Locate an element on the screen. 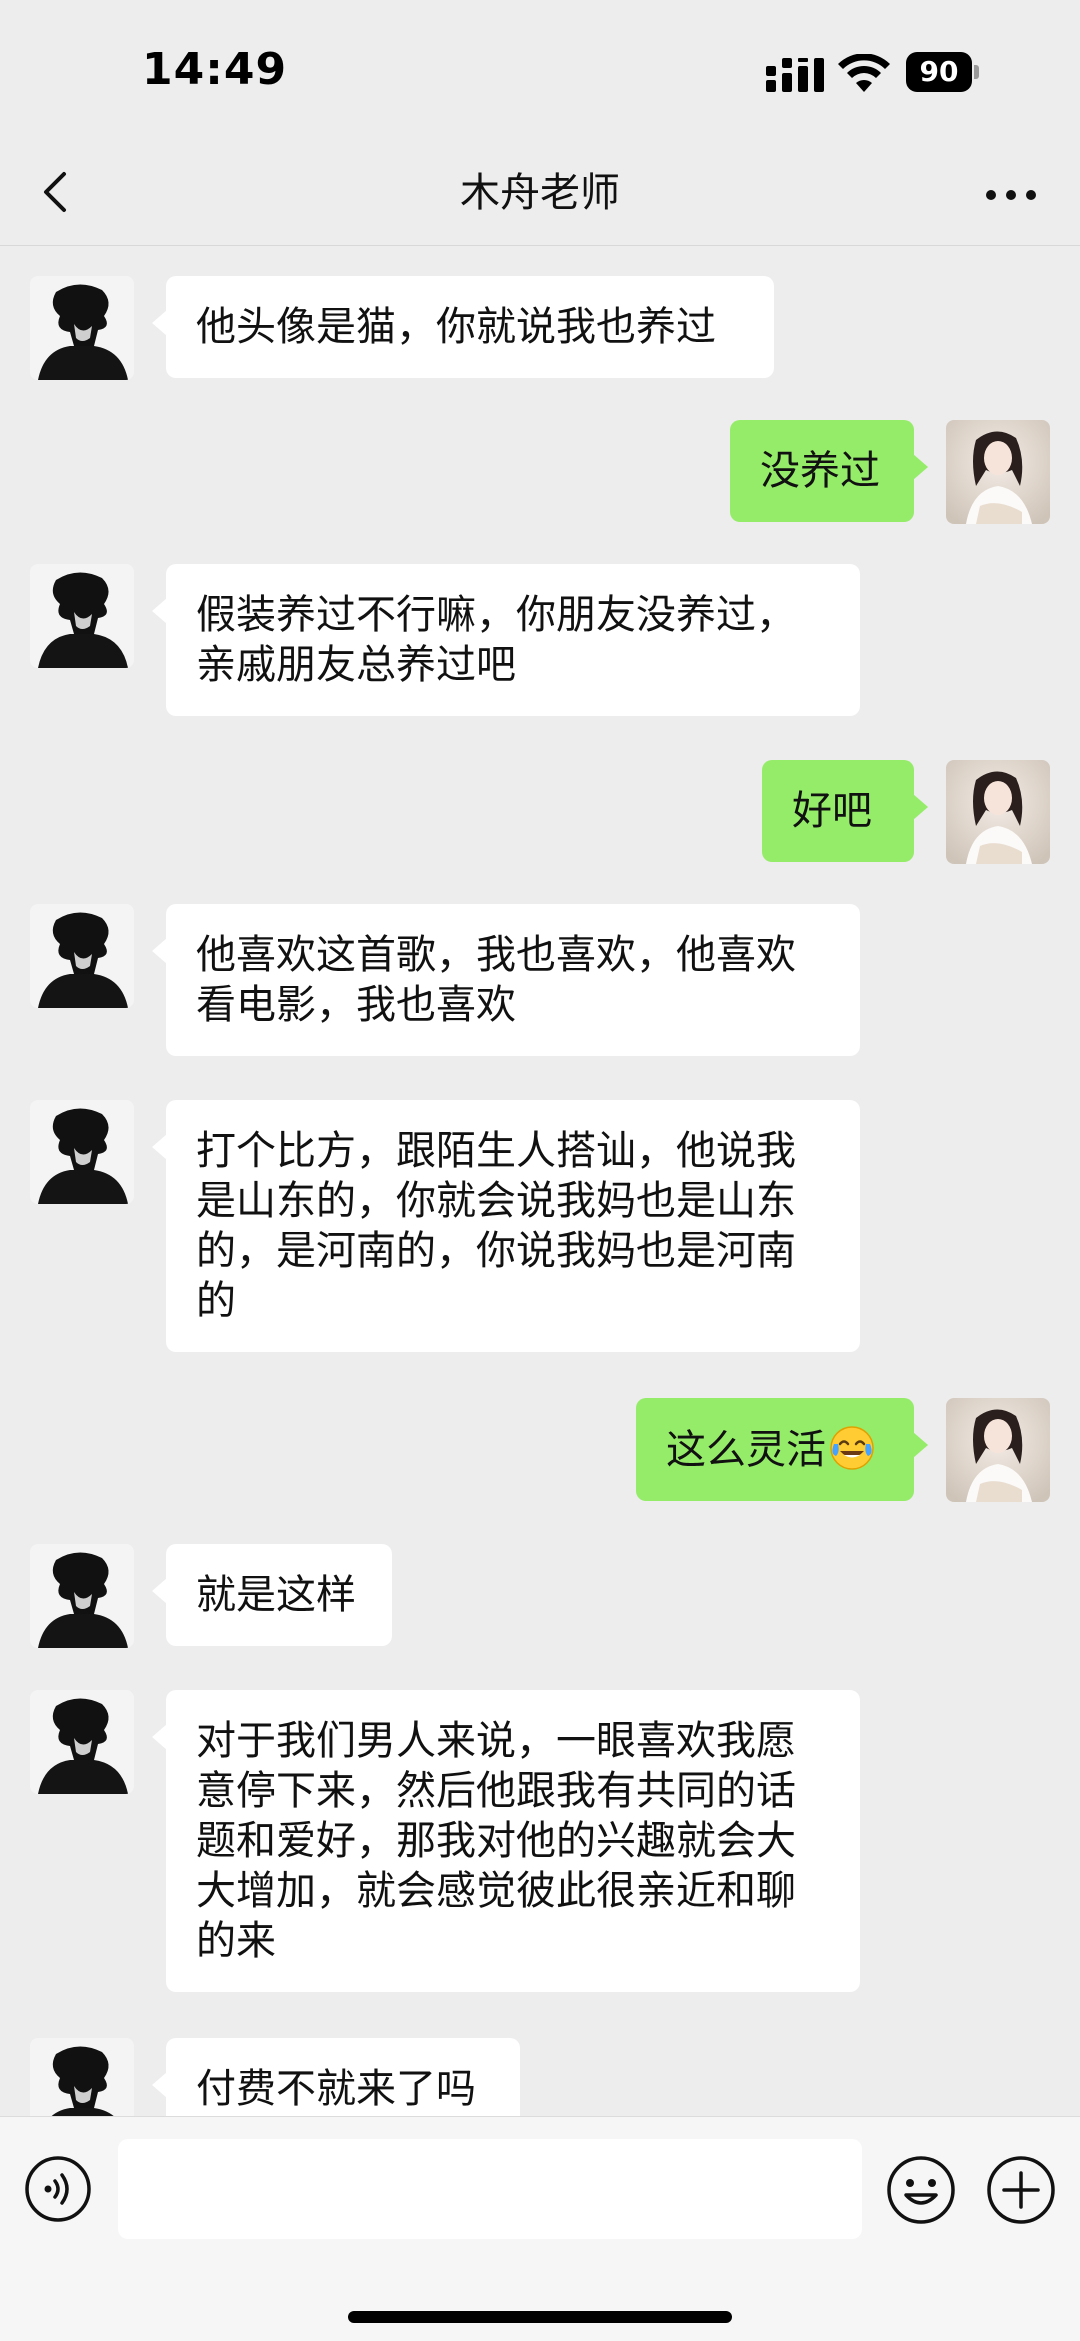 This screenshot has width=1080, height=2341. chat-input-bar is located at coordinates (540, 2228).